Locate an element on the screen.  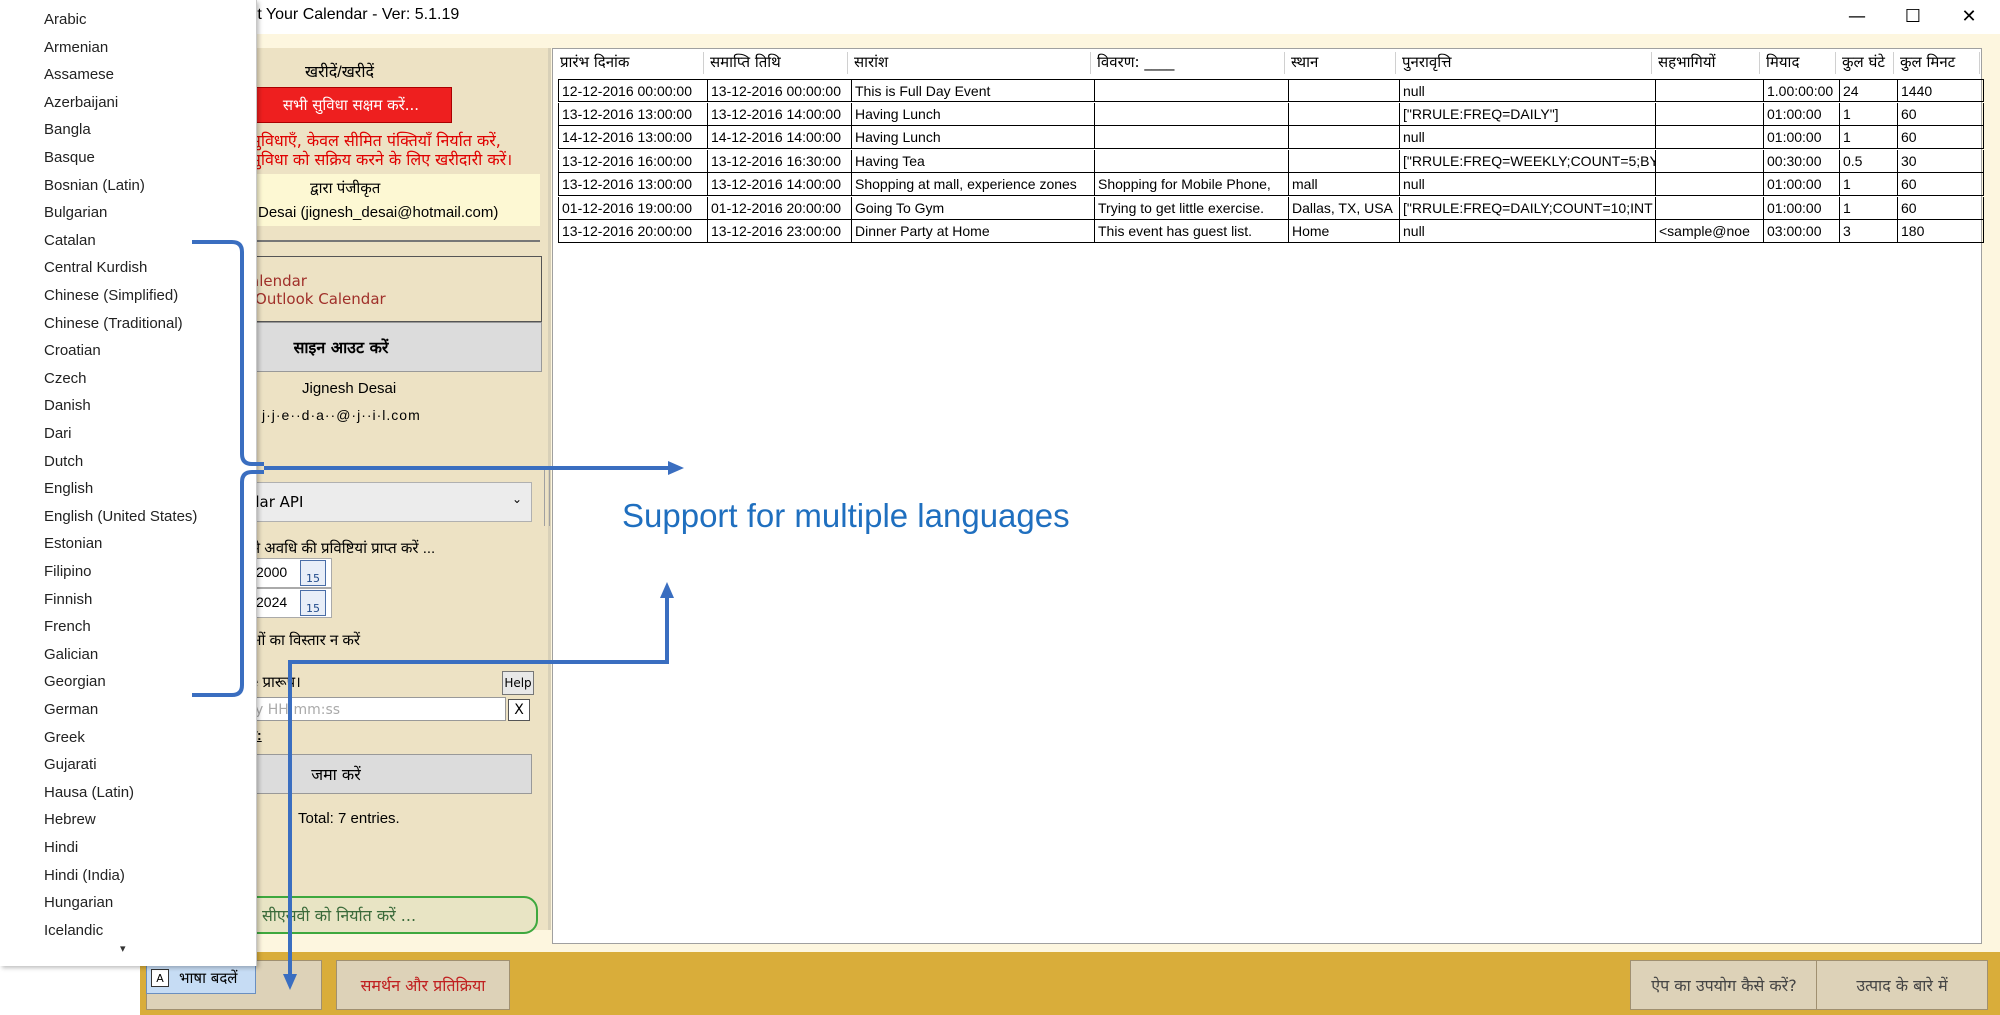
arrow-from-language-button is located at coordinates (478, 785).